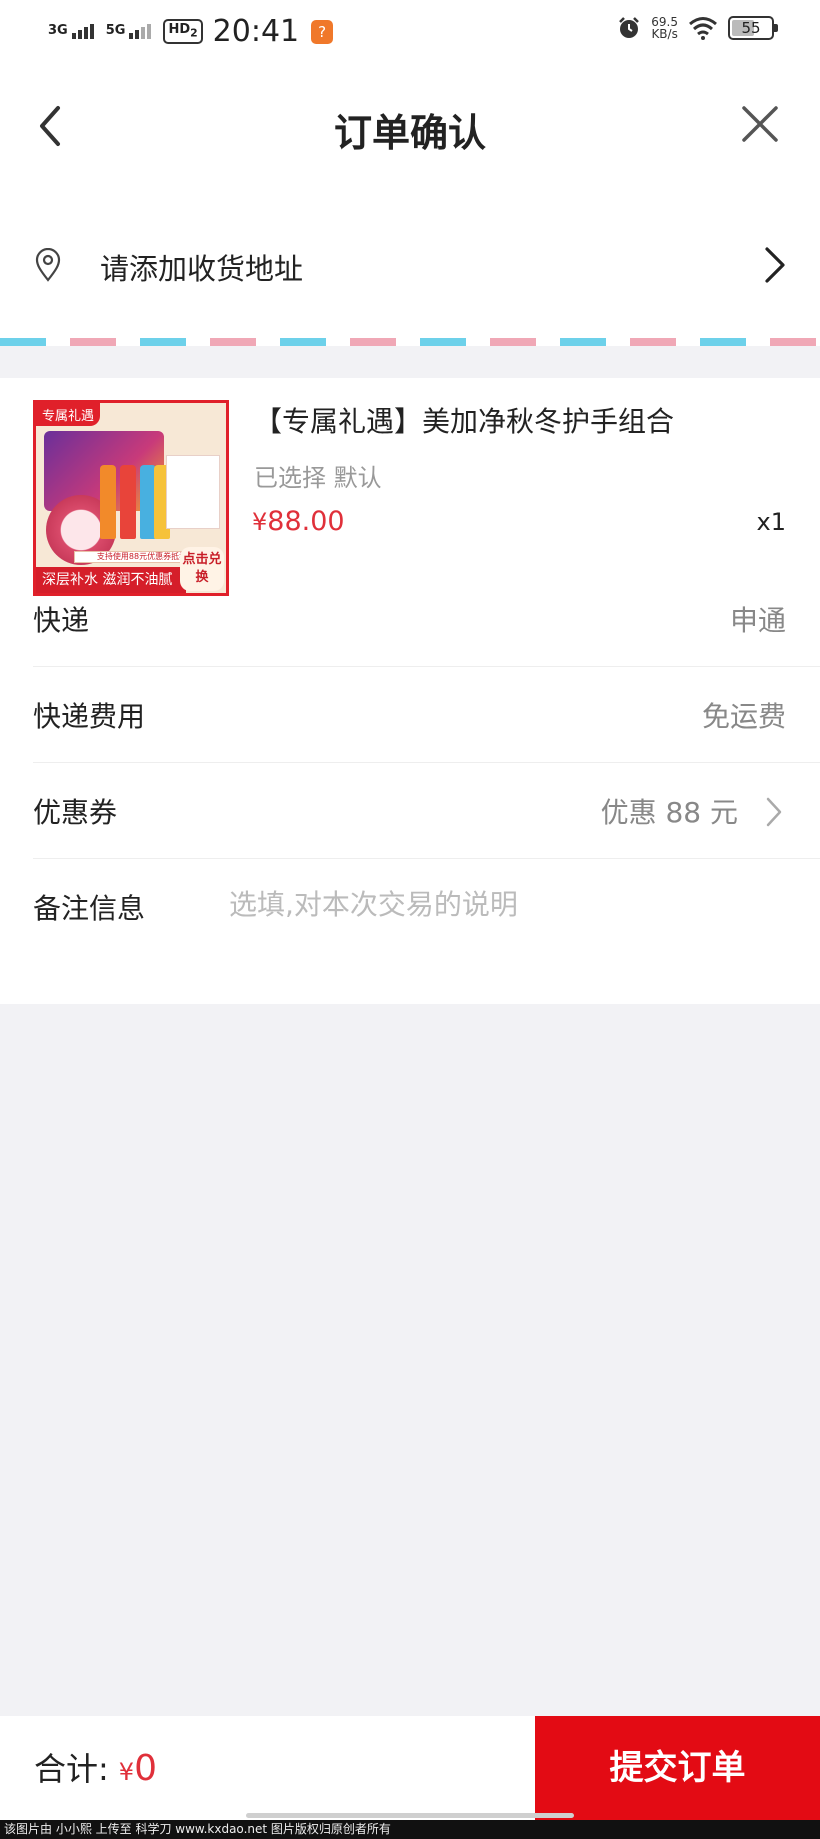  I want to click on price-symbol: ¥, so click(260, 522).